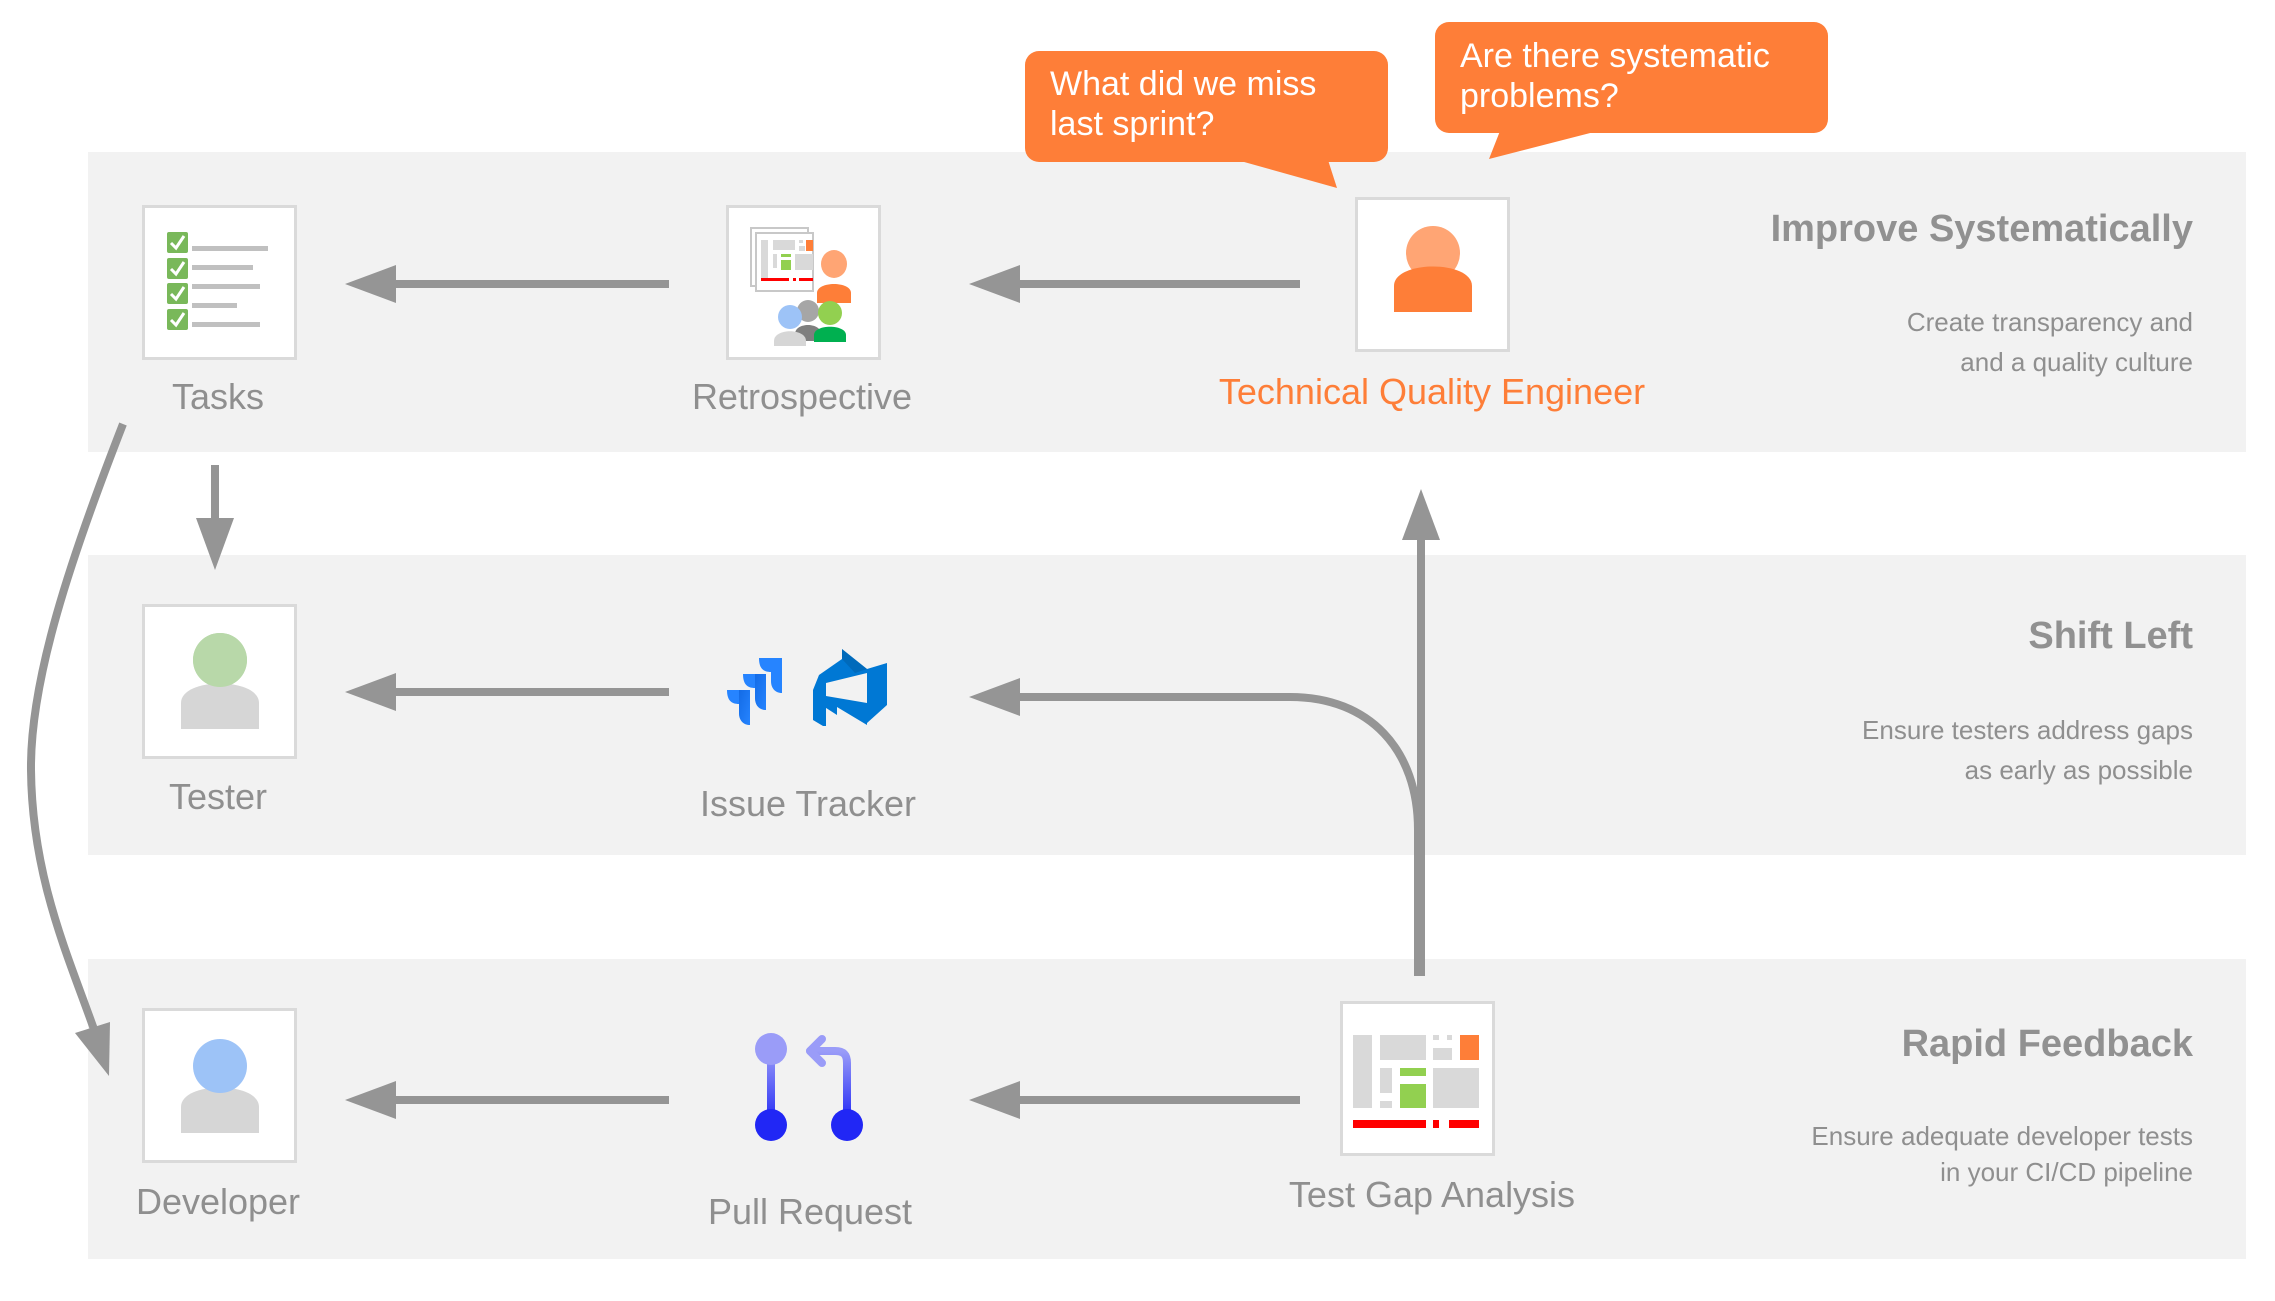 The width and height of the screenshot is (2275, 1301). I want to click on node-label-technical-quality-engineer: Technical Quality Engineer, so click(1432, 391).